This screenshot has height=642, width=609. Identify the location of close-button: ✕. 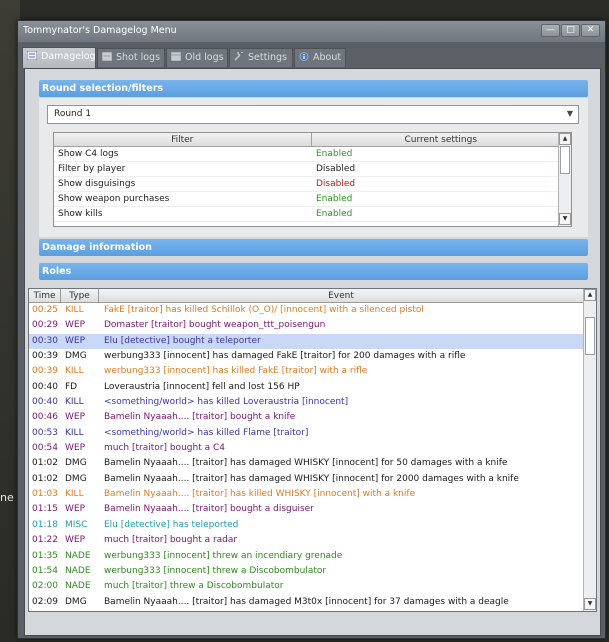
(590, 30).